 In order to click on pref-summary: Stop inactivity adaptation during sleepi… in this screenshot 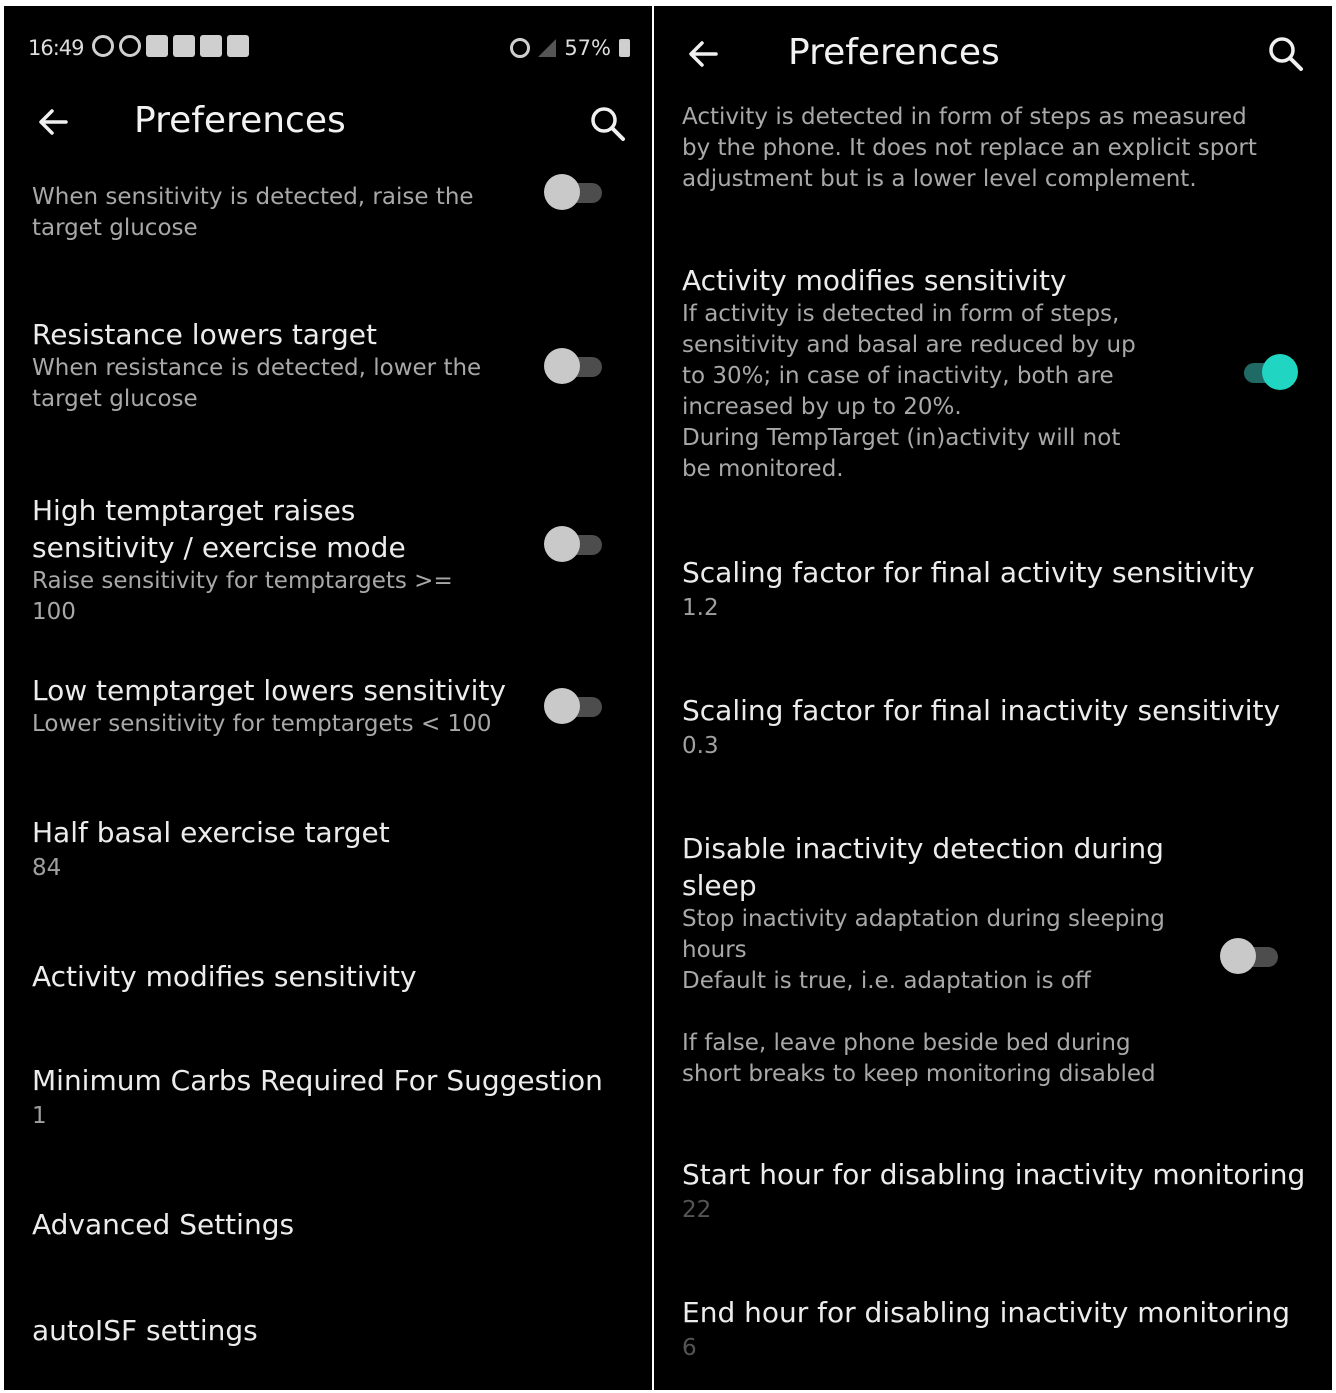, I will do `click(923, 934)`.